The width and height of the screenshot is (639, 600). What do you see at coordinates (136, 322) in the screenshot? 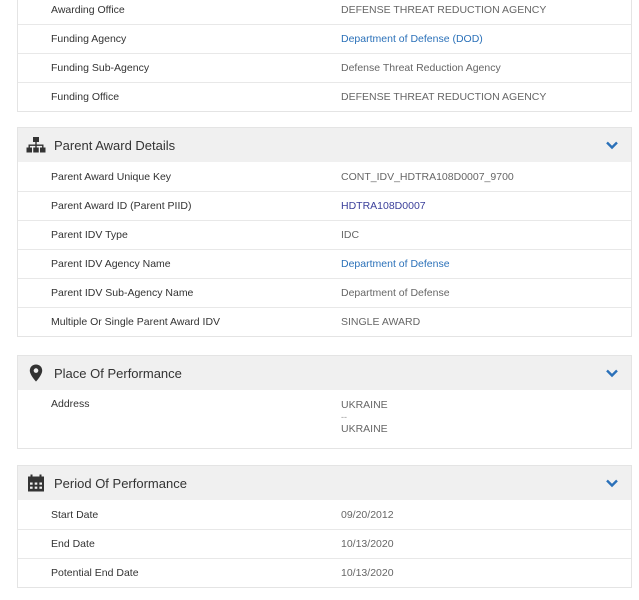
I see `row-label: Multiple Or Single Parent Award IDV` at bounding box center [136, 322].